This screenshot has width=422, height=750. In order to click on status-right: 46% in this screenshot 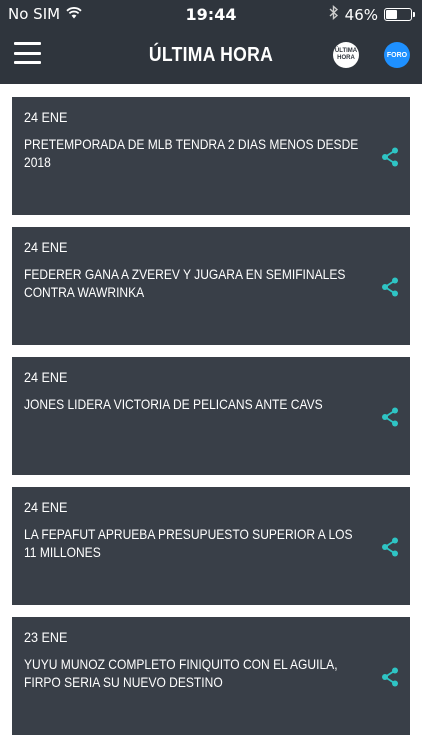, I will do `click(372, 14)`.